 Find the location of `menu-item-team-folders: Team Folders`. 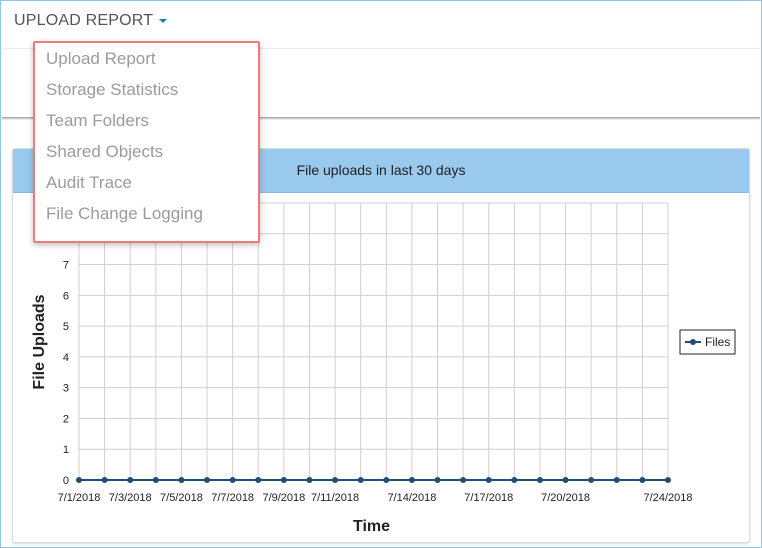

menu-item-team-folders: Team Folders is located at coordinates (97, 121).